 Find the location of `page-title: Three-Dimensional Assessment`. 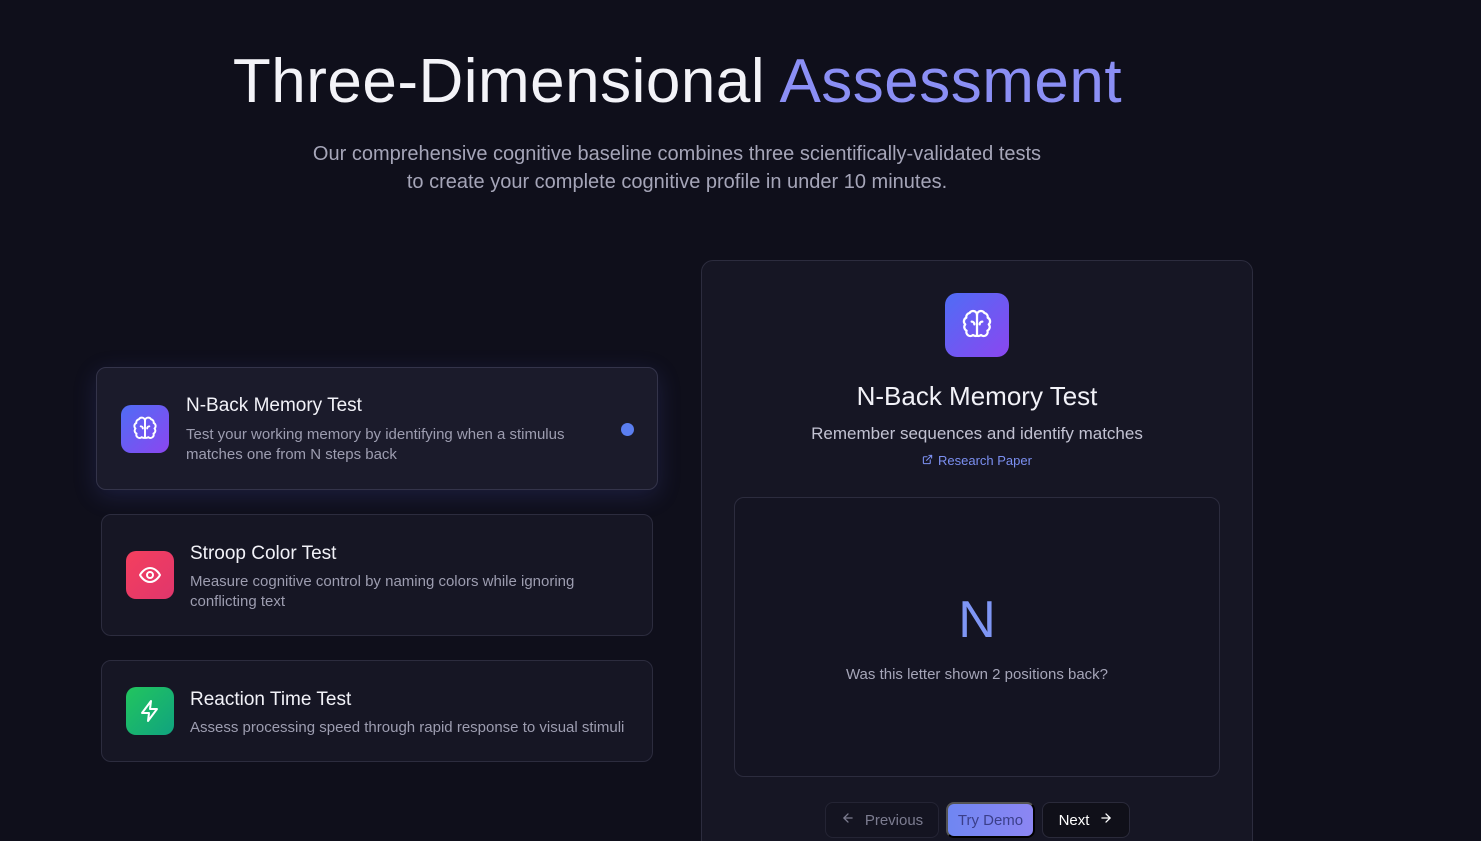

page-title: Three-Dimensional Assessment is located at coordinates (677, 82).